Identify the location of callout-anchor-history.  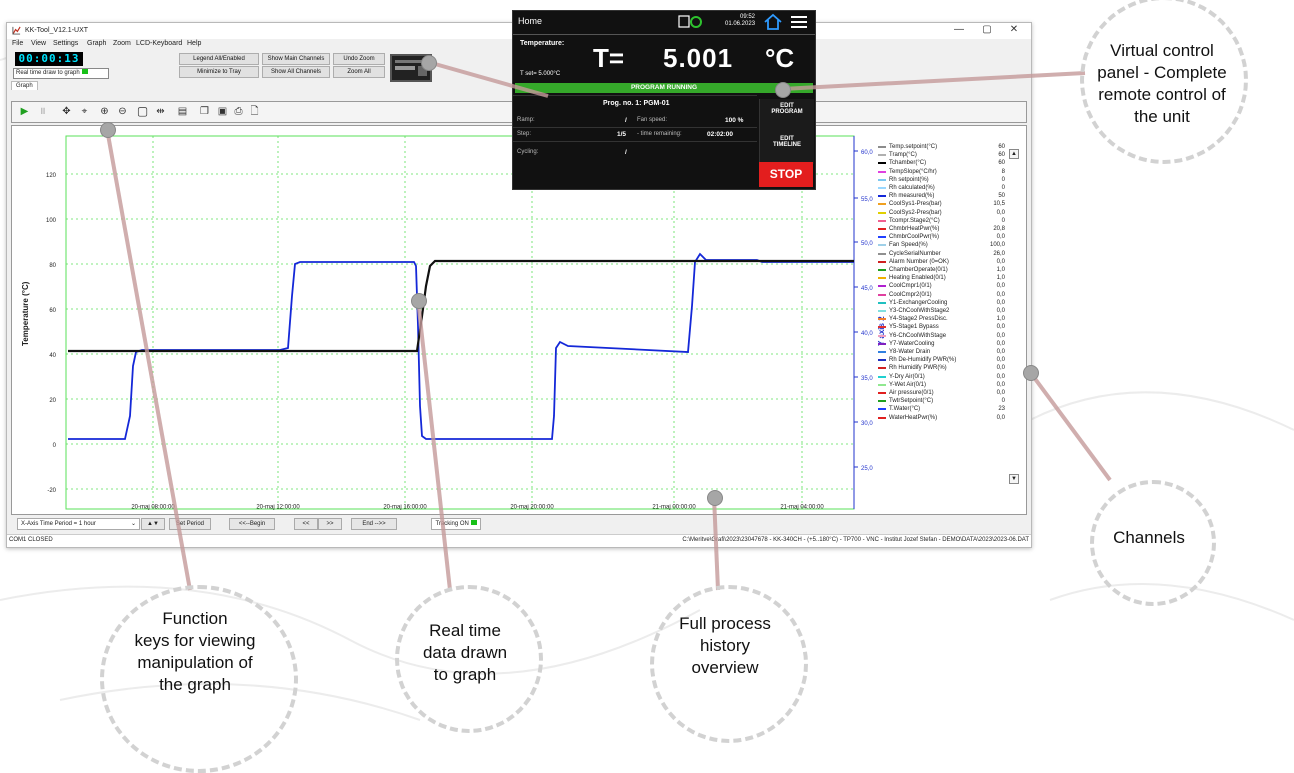
(715, 498).